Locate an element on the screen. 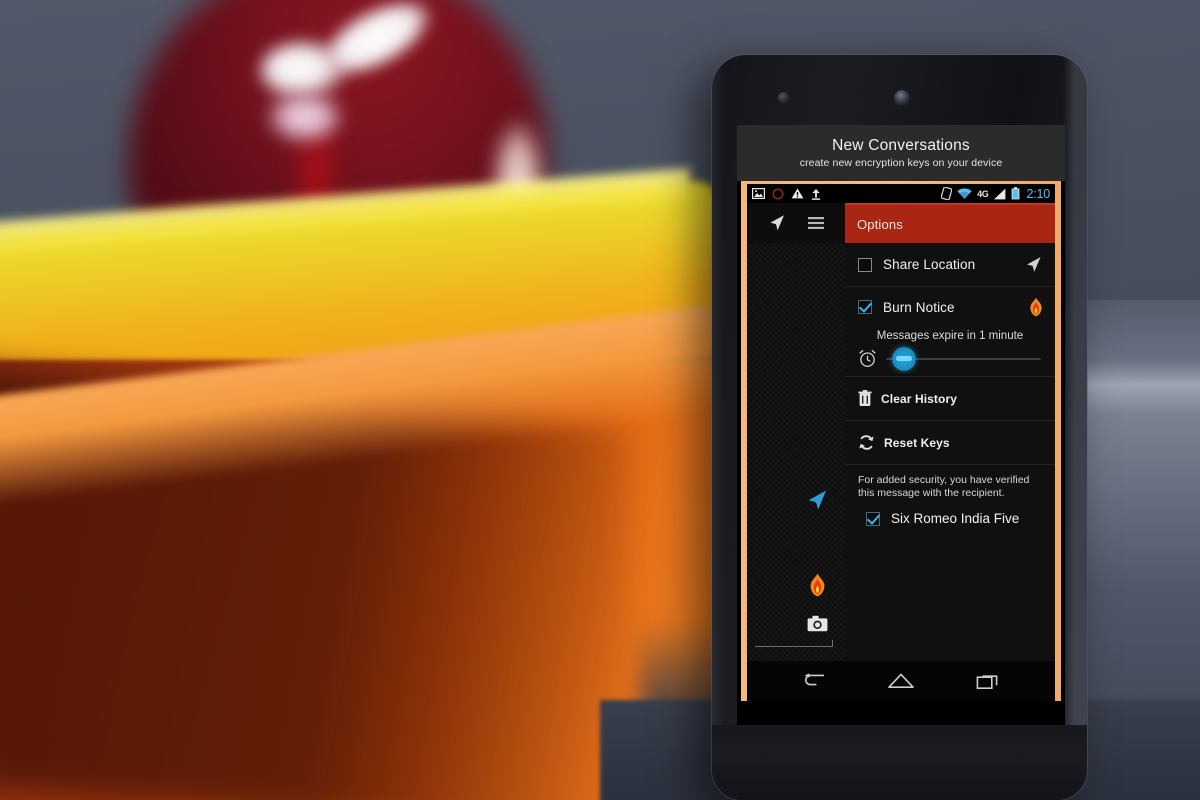 This screenshot has height=800, width=1200. banner-title: New Conversations is located at coordinates (901, 145).